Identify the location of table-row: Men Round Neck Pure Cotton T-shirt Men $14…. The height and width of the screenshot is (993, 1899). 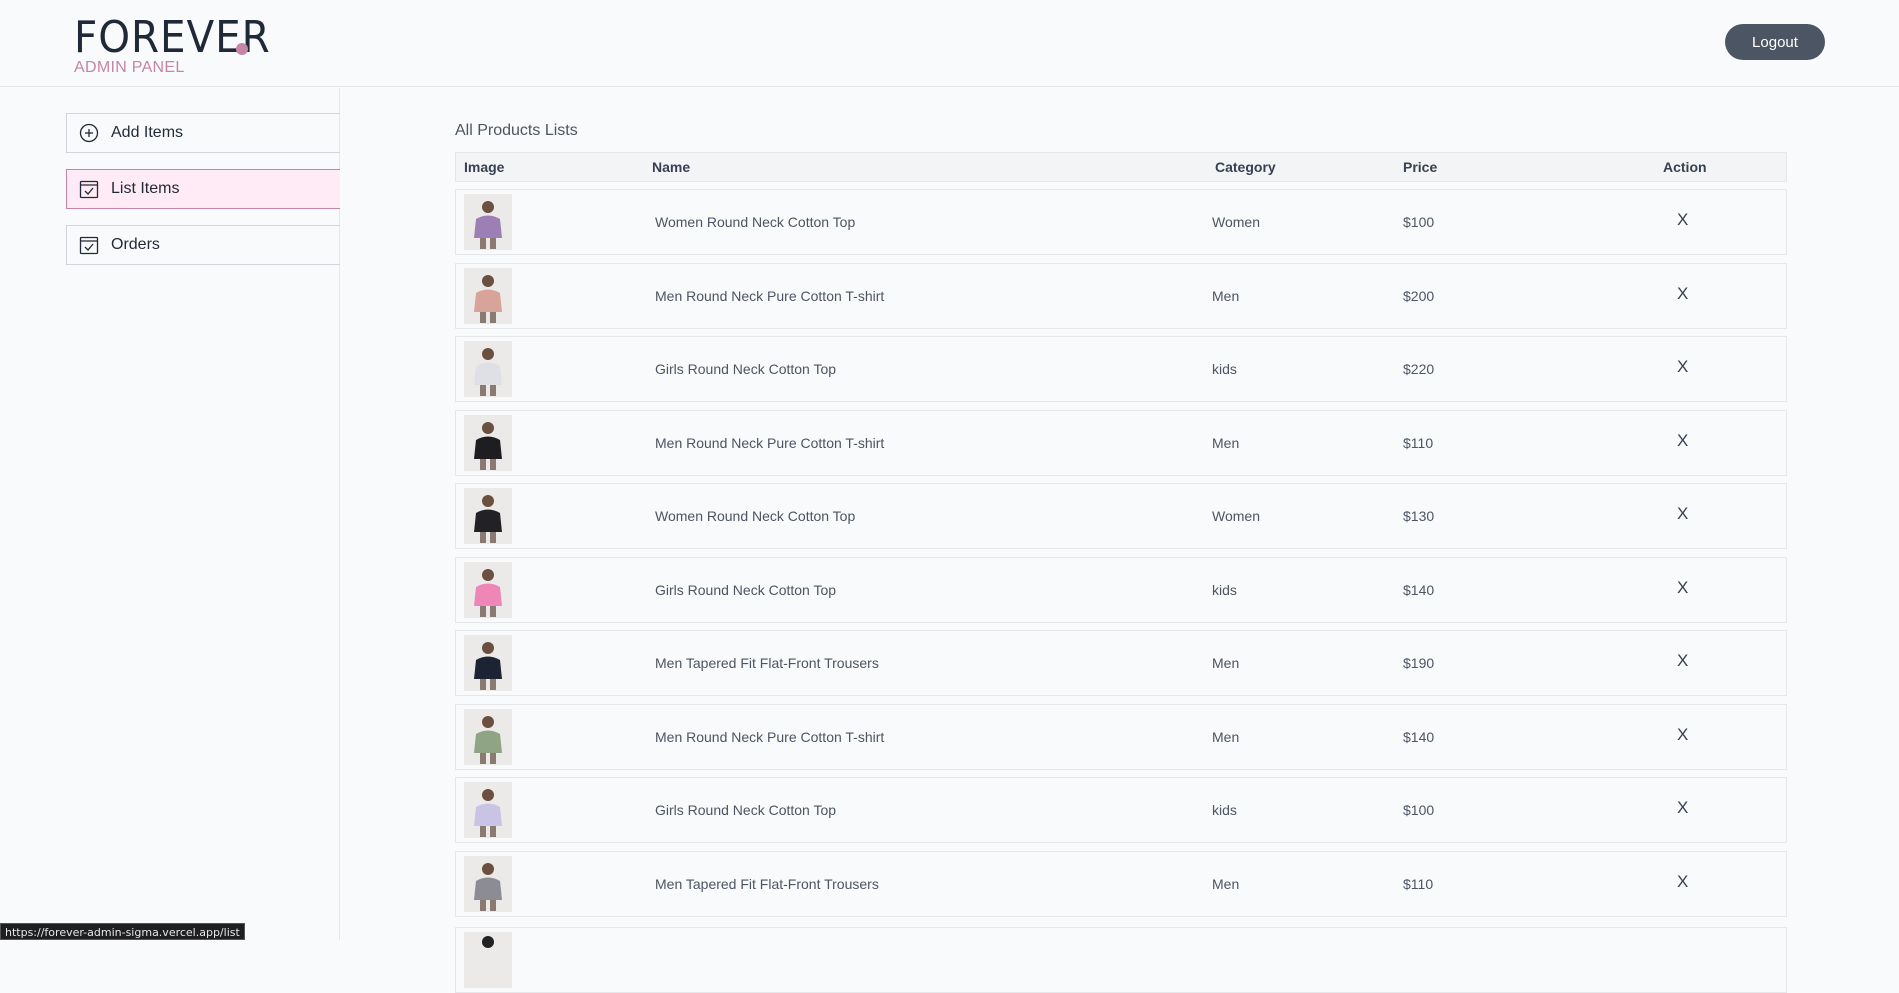
(1121, 737).